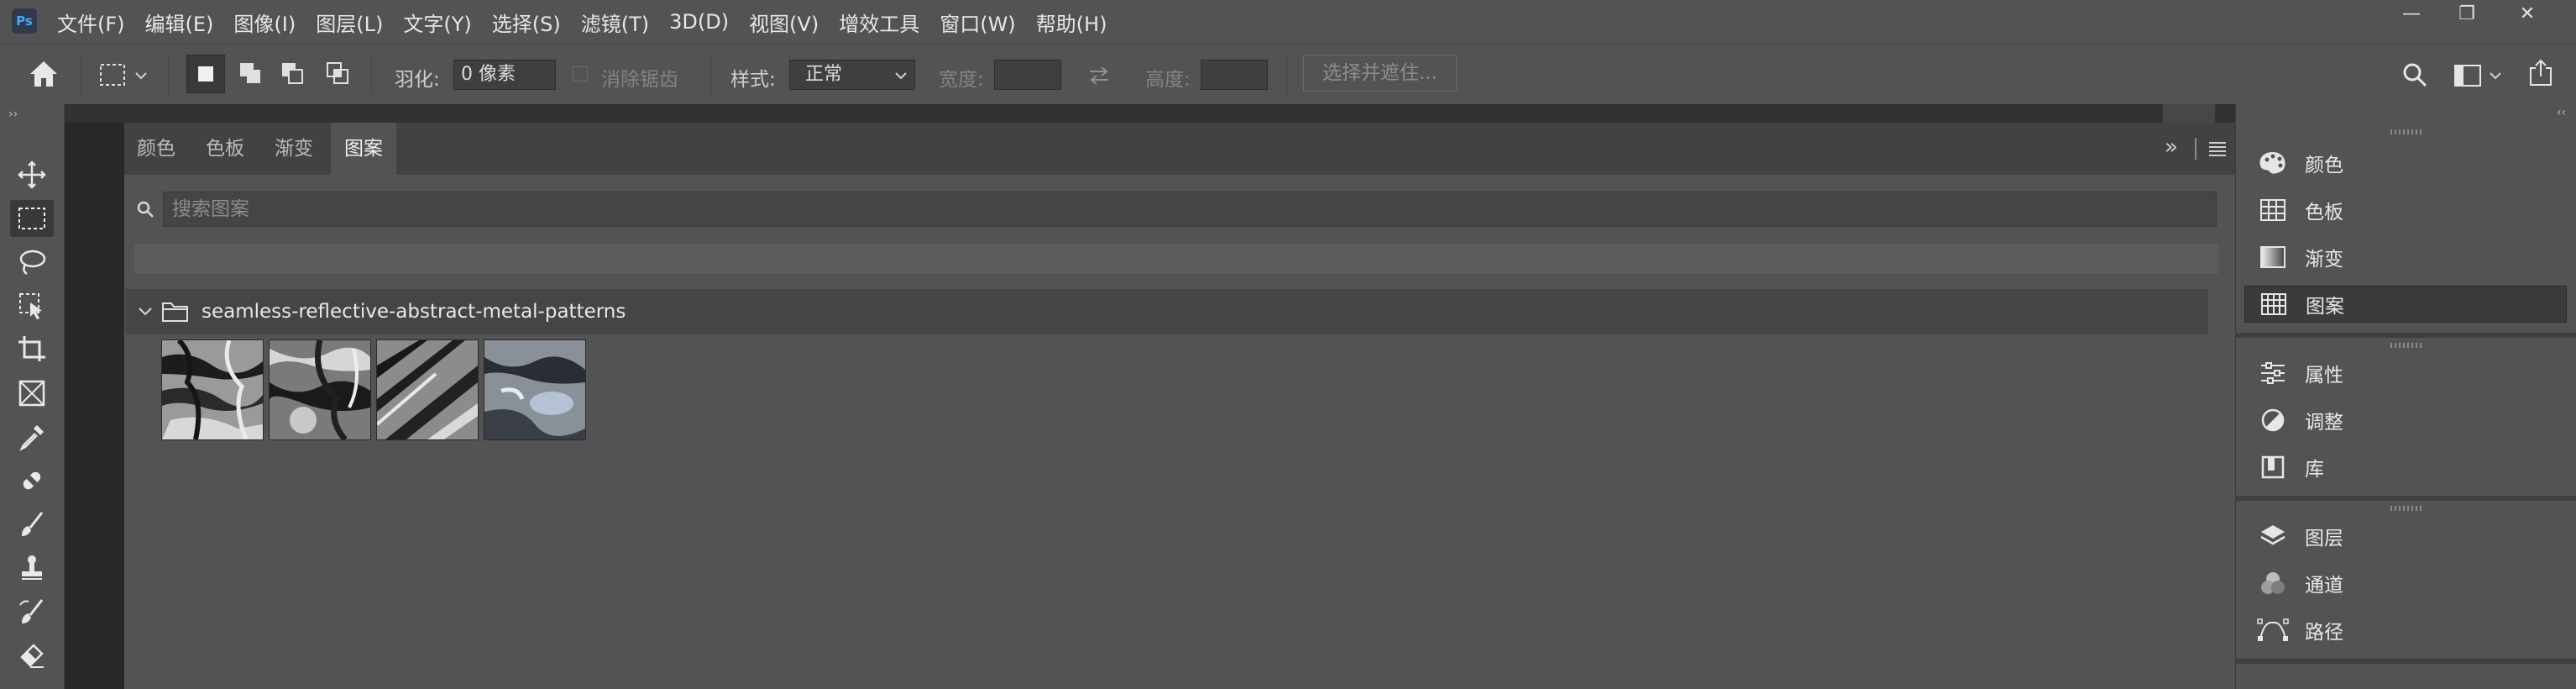  I want to click on library-icon, so click(2273, 467).